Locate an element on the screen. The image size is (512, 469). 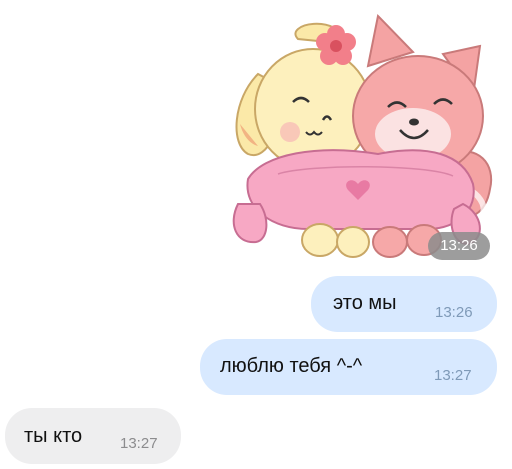
message-text: люблю тебя ^-^ is located at coordinates (291, 366).